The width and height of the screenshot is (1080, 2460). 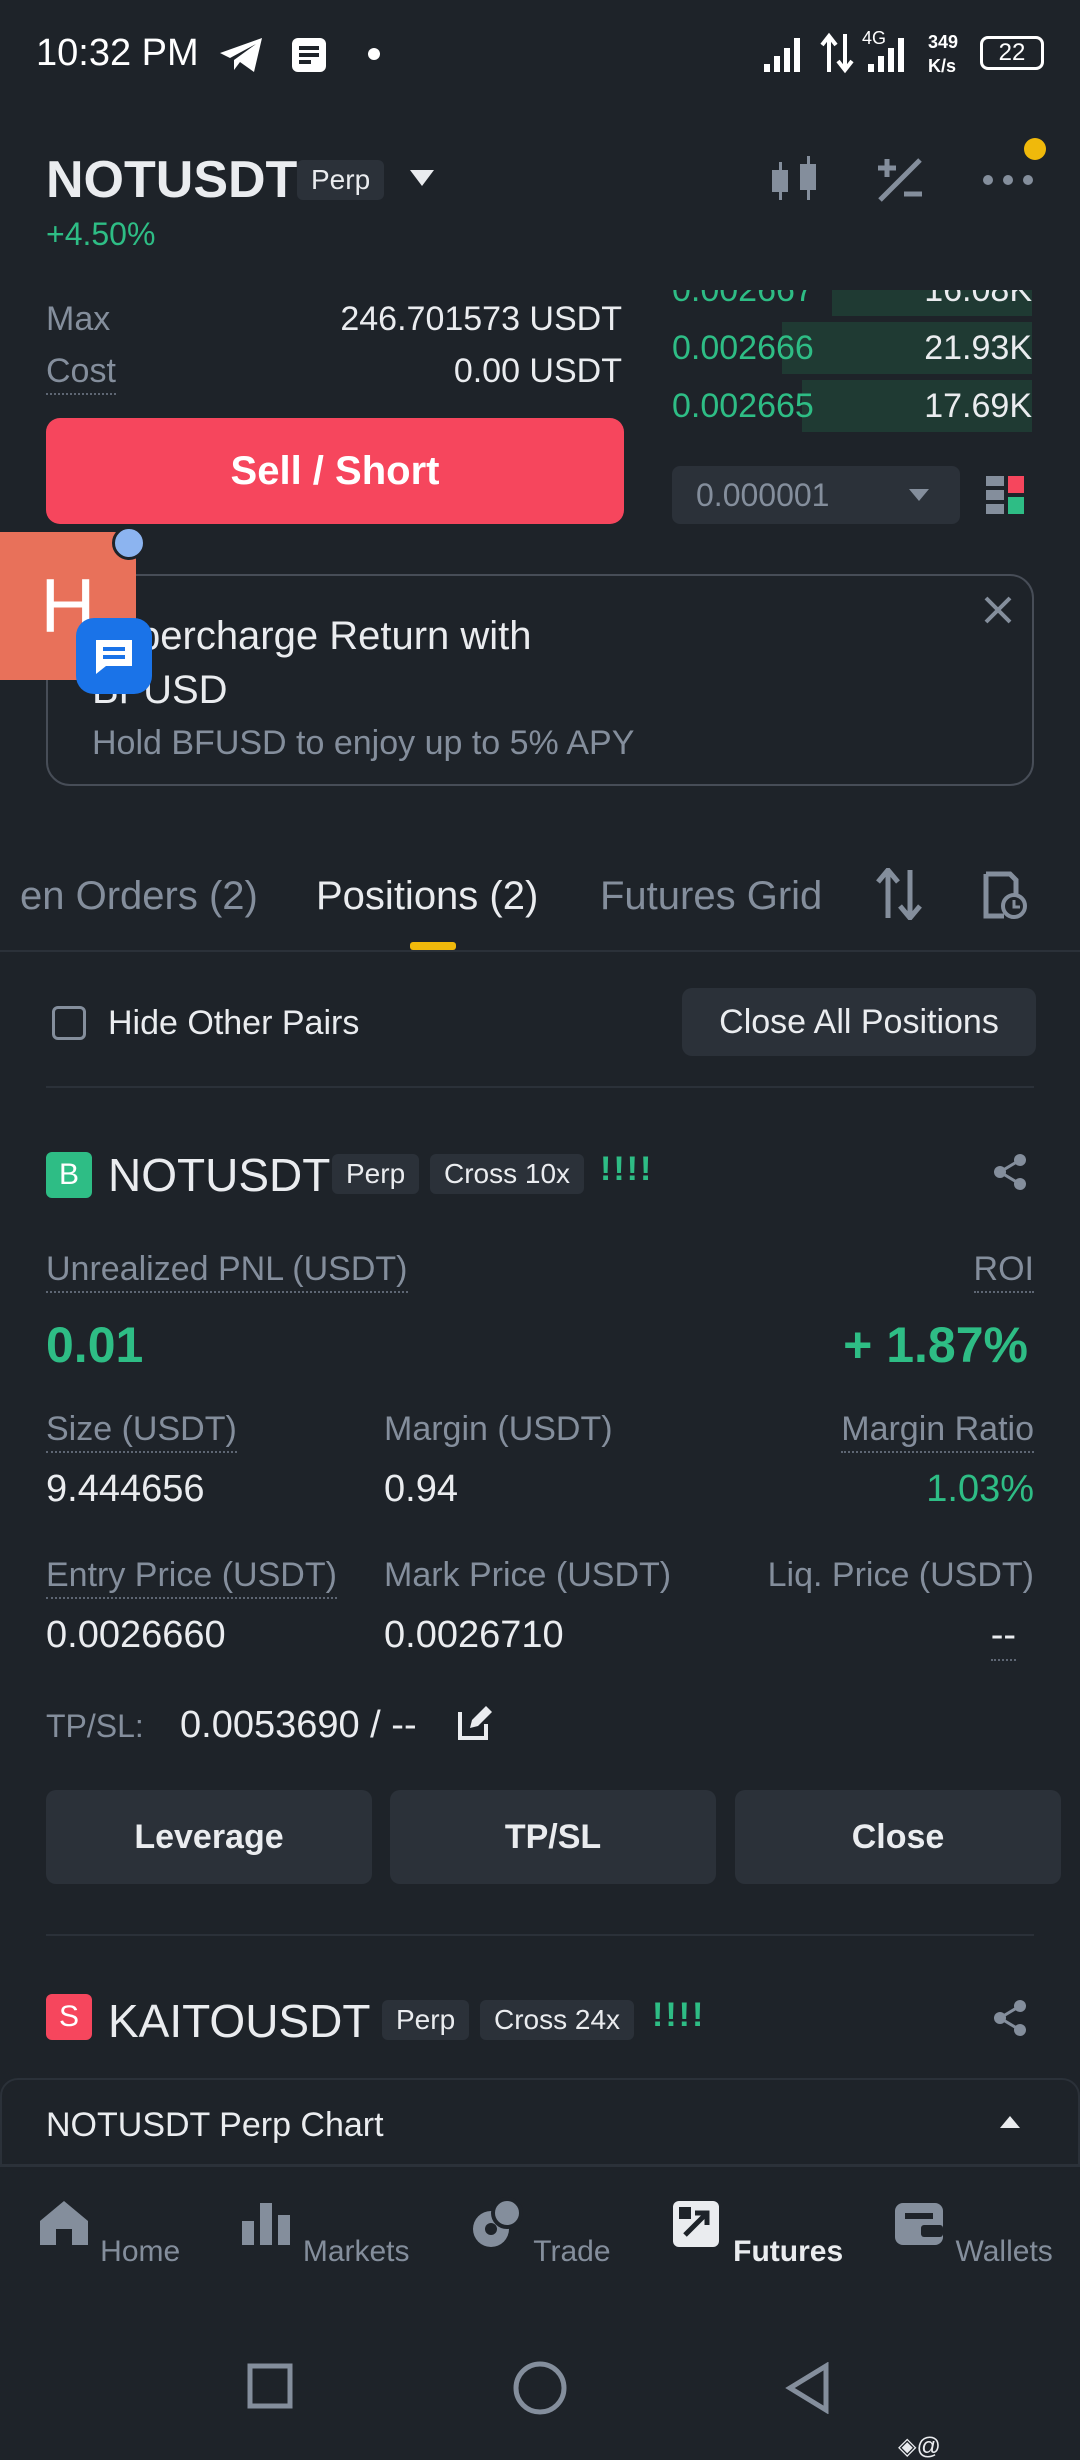 What do you see at coordinates (852, 304) in the screenshot?
I see `orderbook-row: 0.002667 16.08K` at bounding box center [852, 304].